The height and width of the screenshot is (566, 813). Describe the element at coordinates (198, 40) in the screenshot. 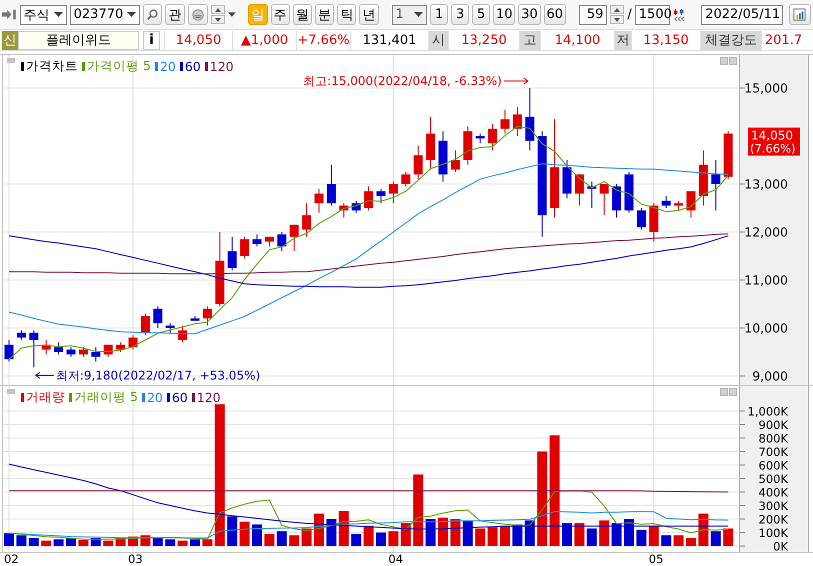

I see `quote-value: 14,050` at that location.